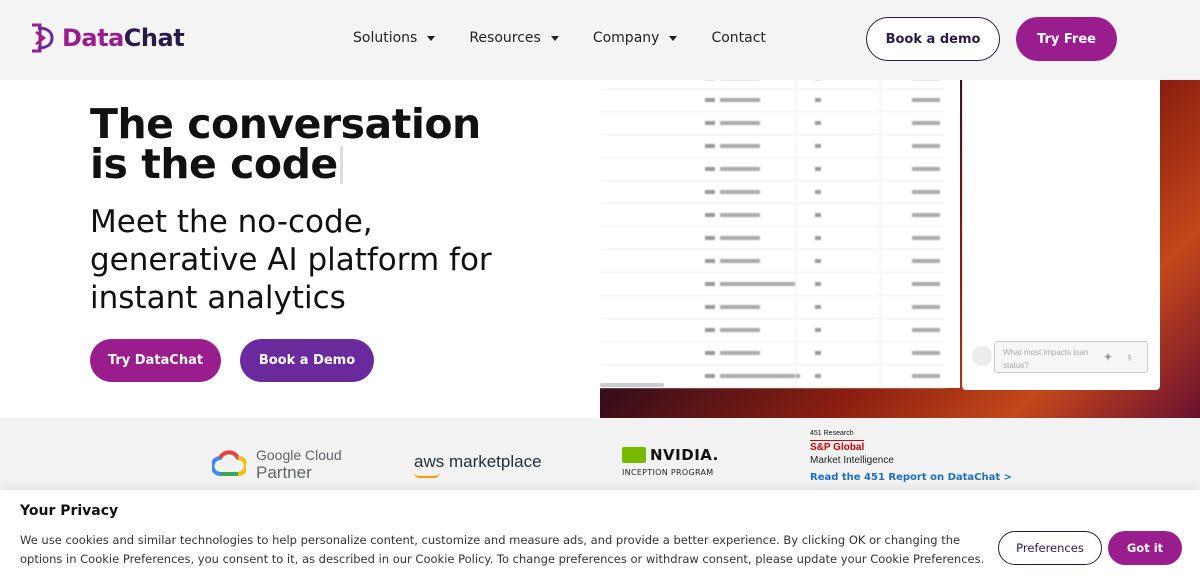 The image size is (1200, 578). I want to click on chat-input-box: What most impacts loan status? ✦ ♁, so click(1071, 357).